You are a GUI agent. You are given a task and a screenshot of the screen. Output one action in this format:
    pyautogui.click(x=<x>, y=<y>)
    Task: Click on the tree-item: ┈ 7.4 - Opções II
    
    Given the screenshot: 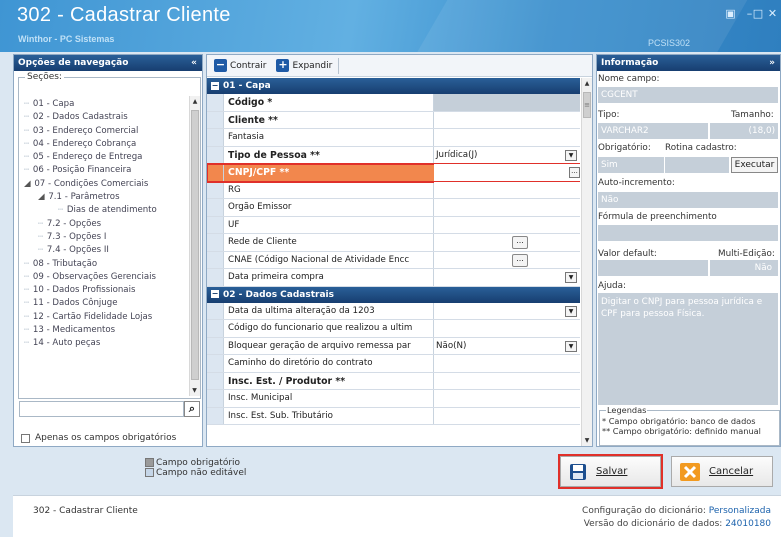 What is the action you would take?
    pyautogui.click(x=111, y=250)
    